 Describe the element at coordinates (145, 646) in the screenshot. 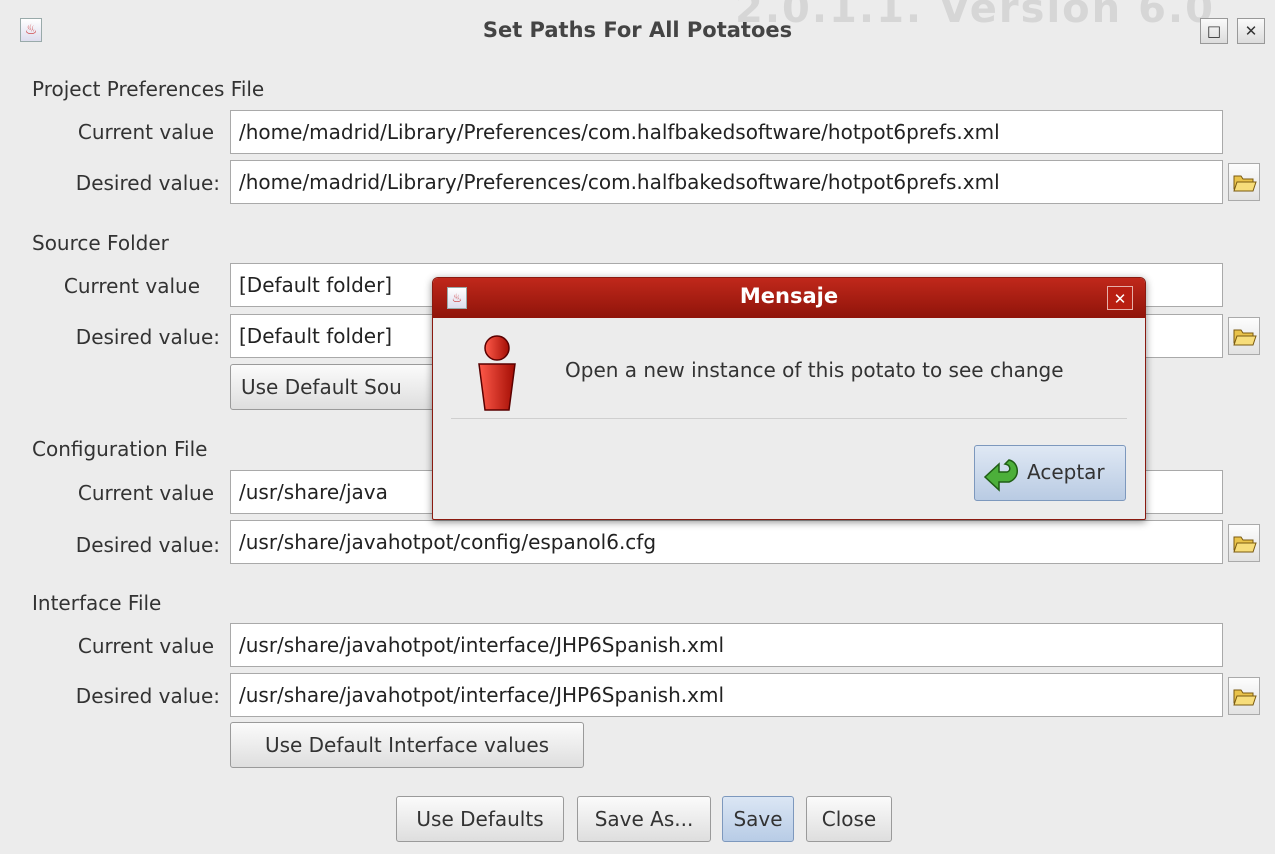

I see `label-interface-current: Current value` at that location.